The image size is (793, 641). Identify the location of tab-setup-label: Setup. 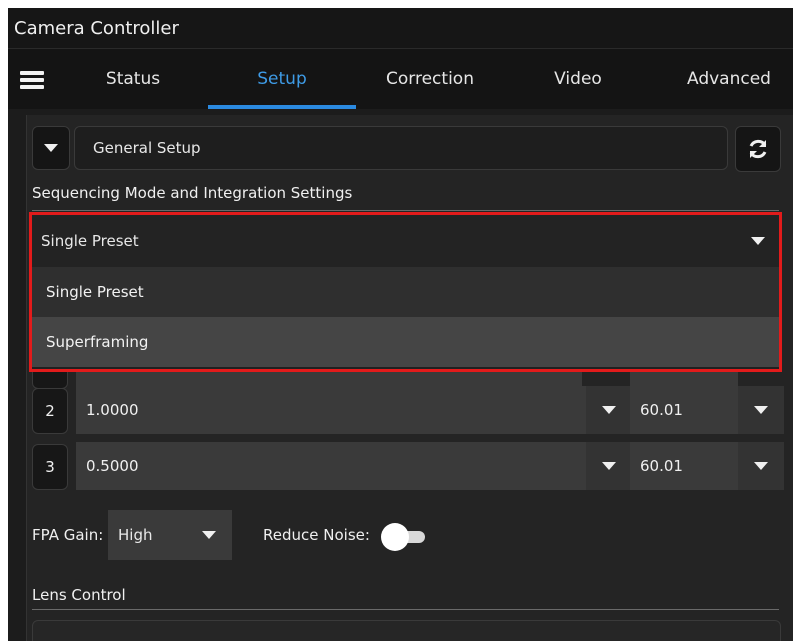
(282, 79).